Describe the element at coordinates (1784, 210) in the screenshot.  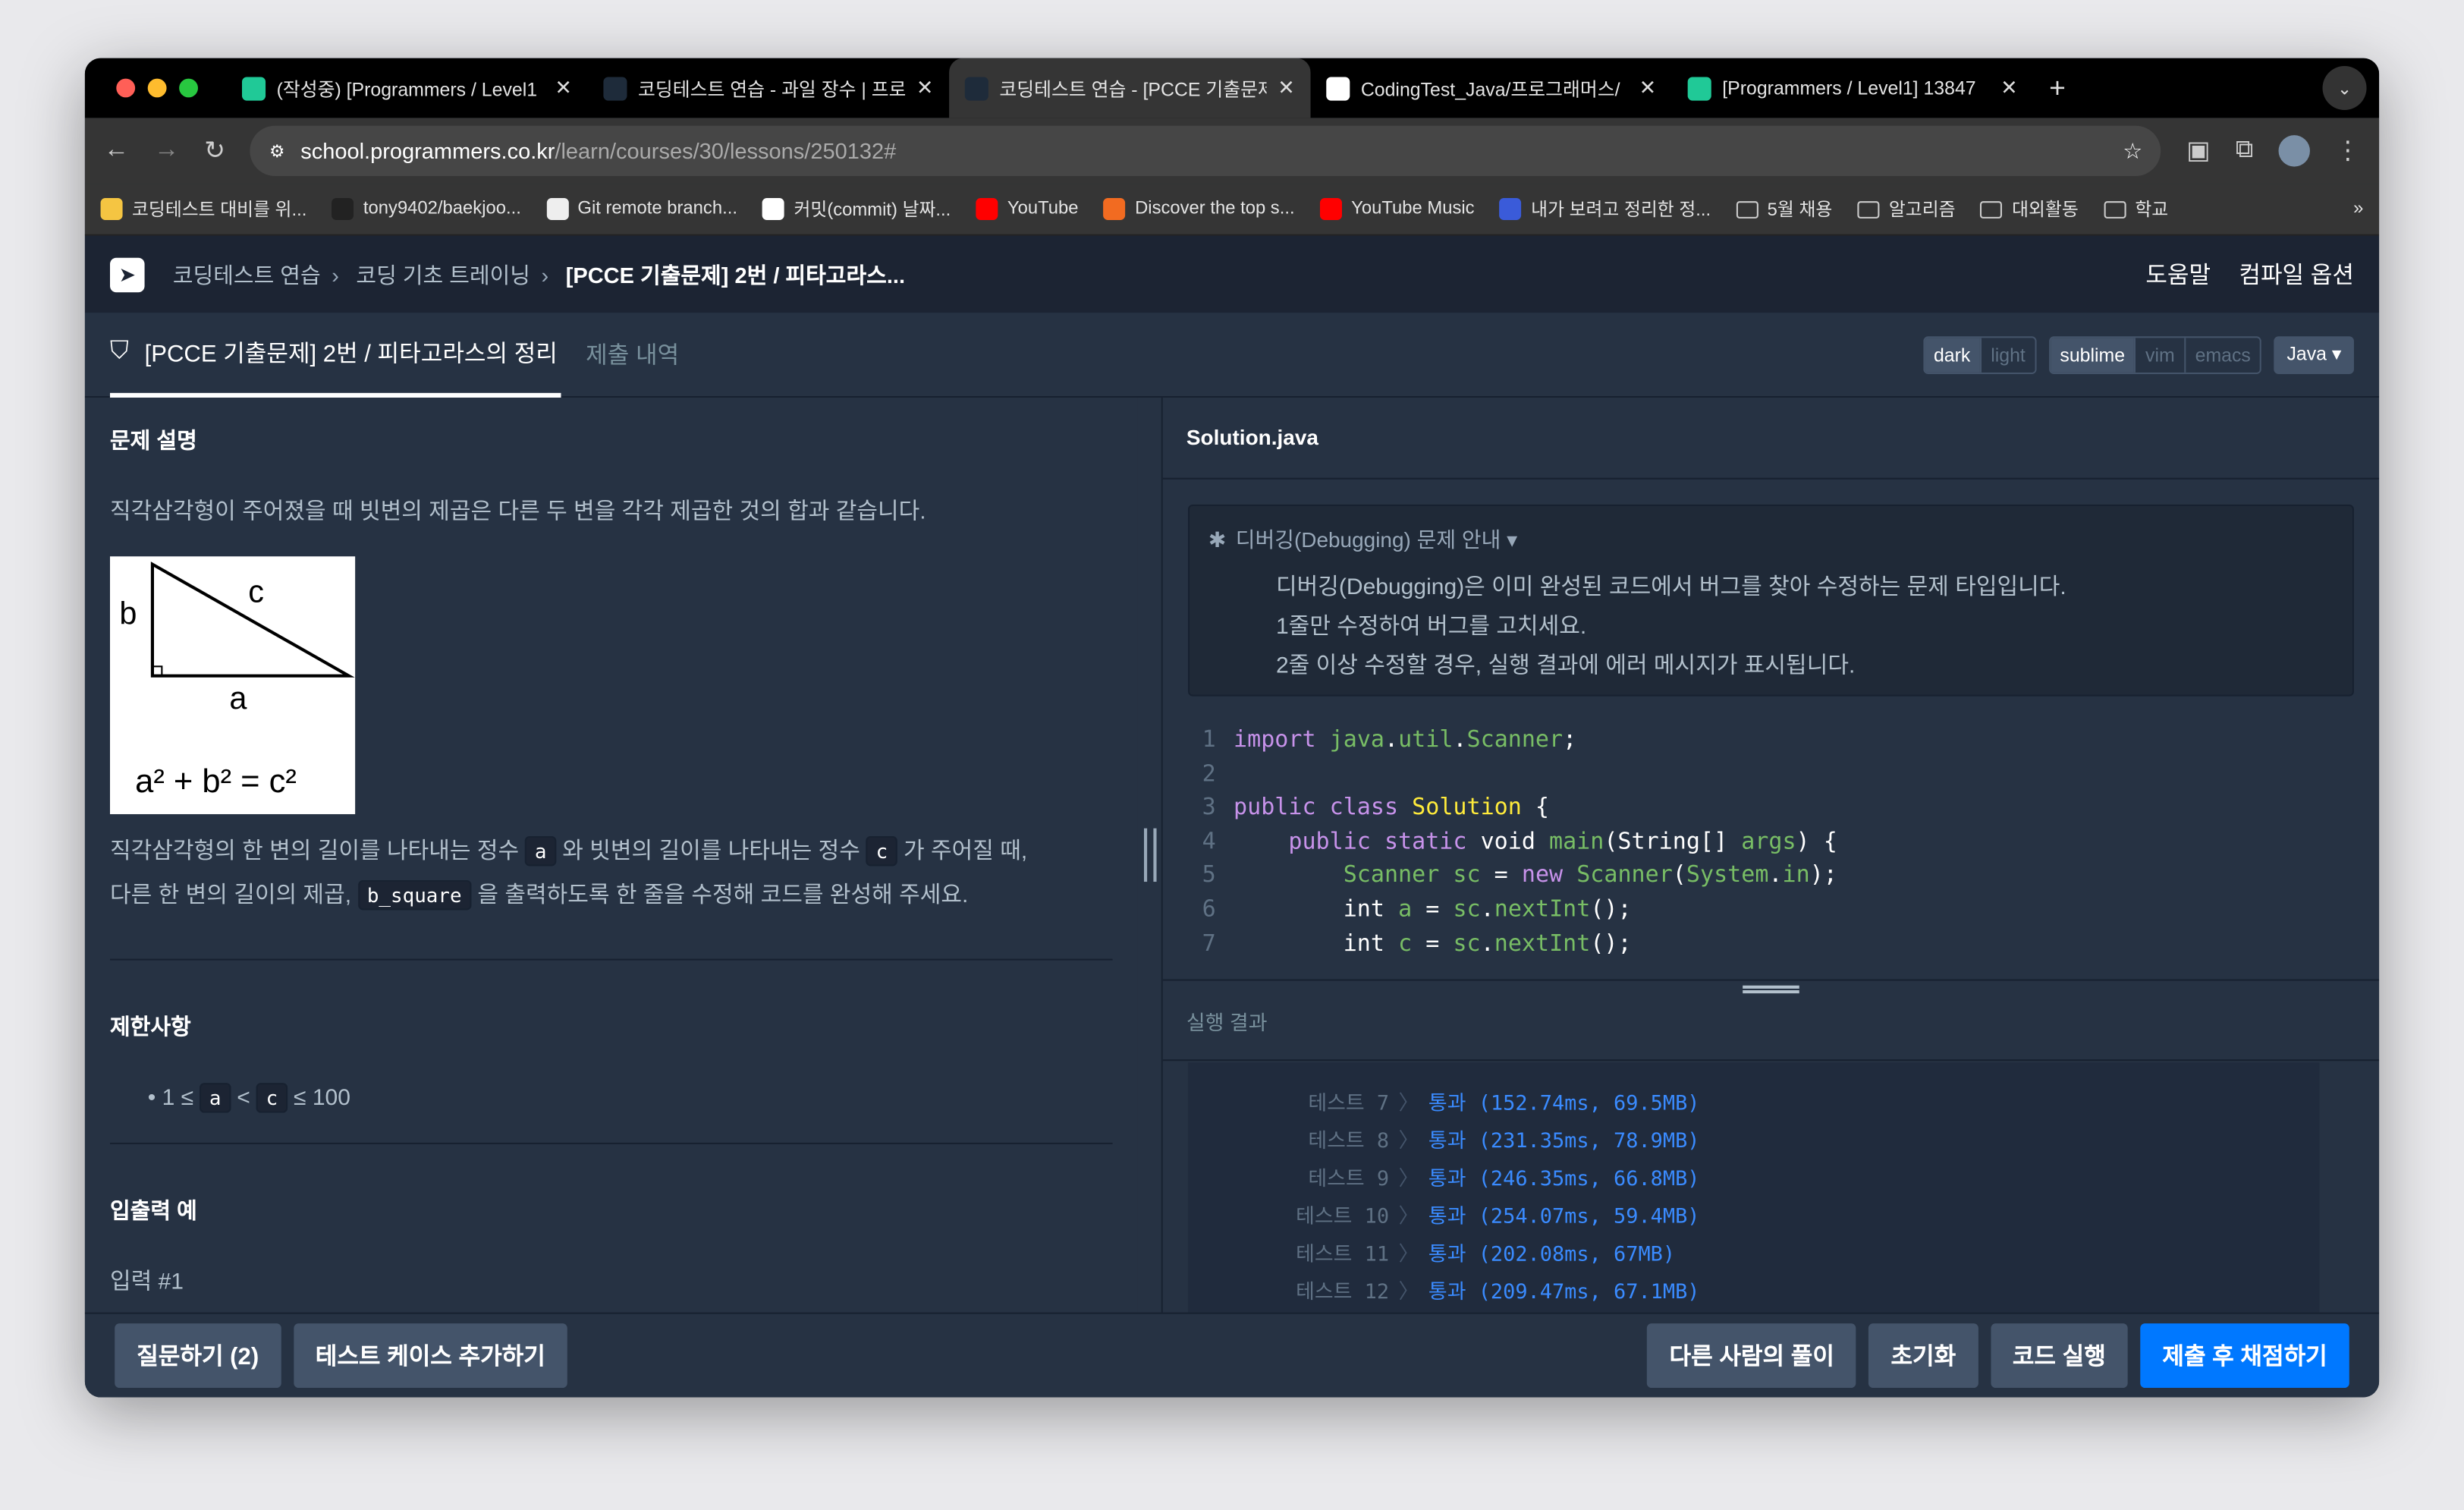
I see `bookmark-item: 5월 채용` at that location.